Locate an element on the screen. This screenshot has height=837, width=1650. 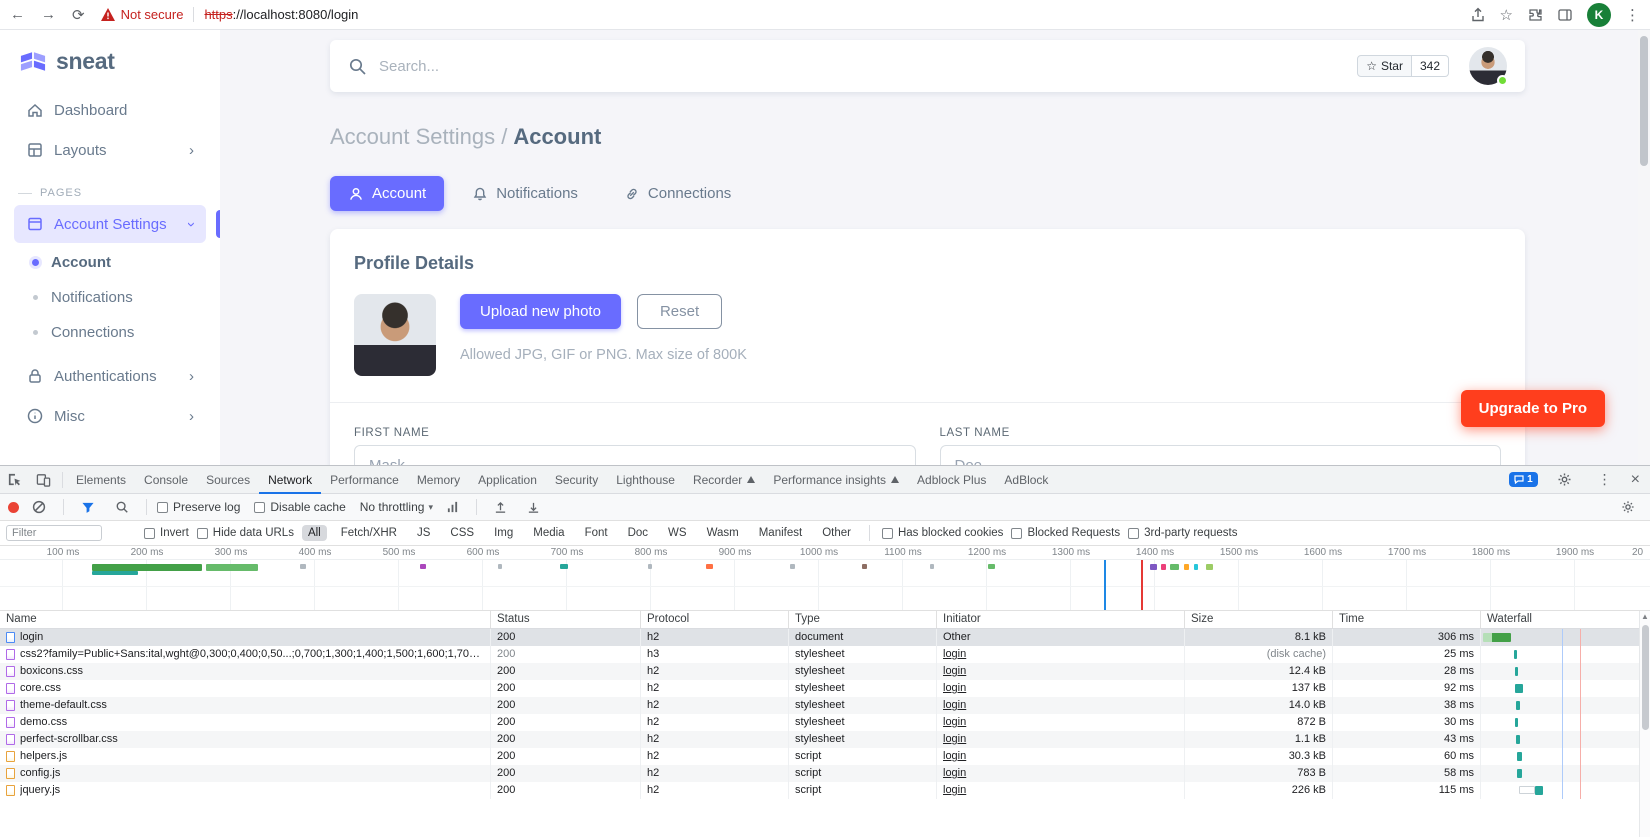
network-search-icon is located at coordinates (122, 507).